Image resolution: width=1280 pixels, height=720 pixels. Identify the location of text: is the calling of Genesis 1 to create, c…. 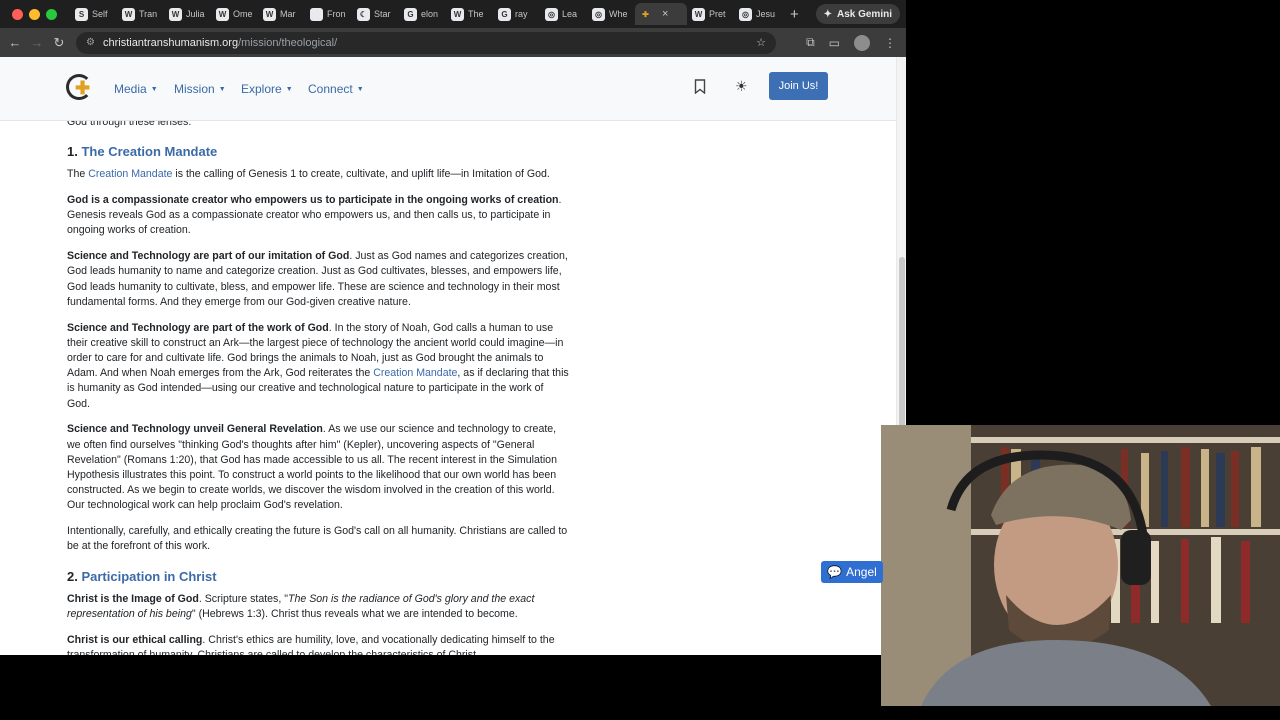
(361, 174).